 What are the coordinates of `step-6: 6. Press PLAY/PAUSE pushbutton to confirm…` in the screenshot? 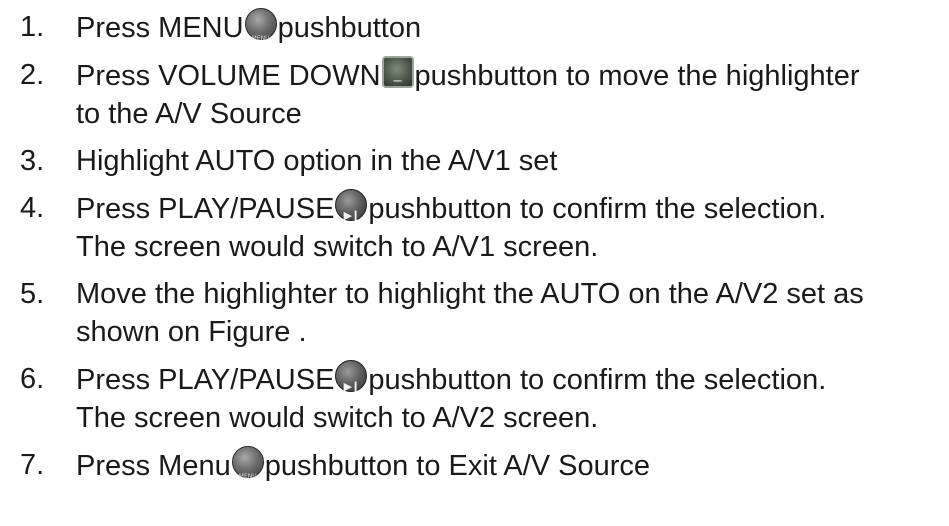 It's located at (474, 398).